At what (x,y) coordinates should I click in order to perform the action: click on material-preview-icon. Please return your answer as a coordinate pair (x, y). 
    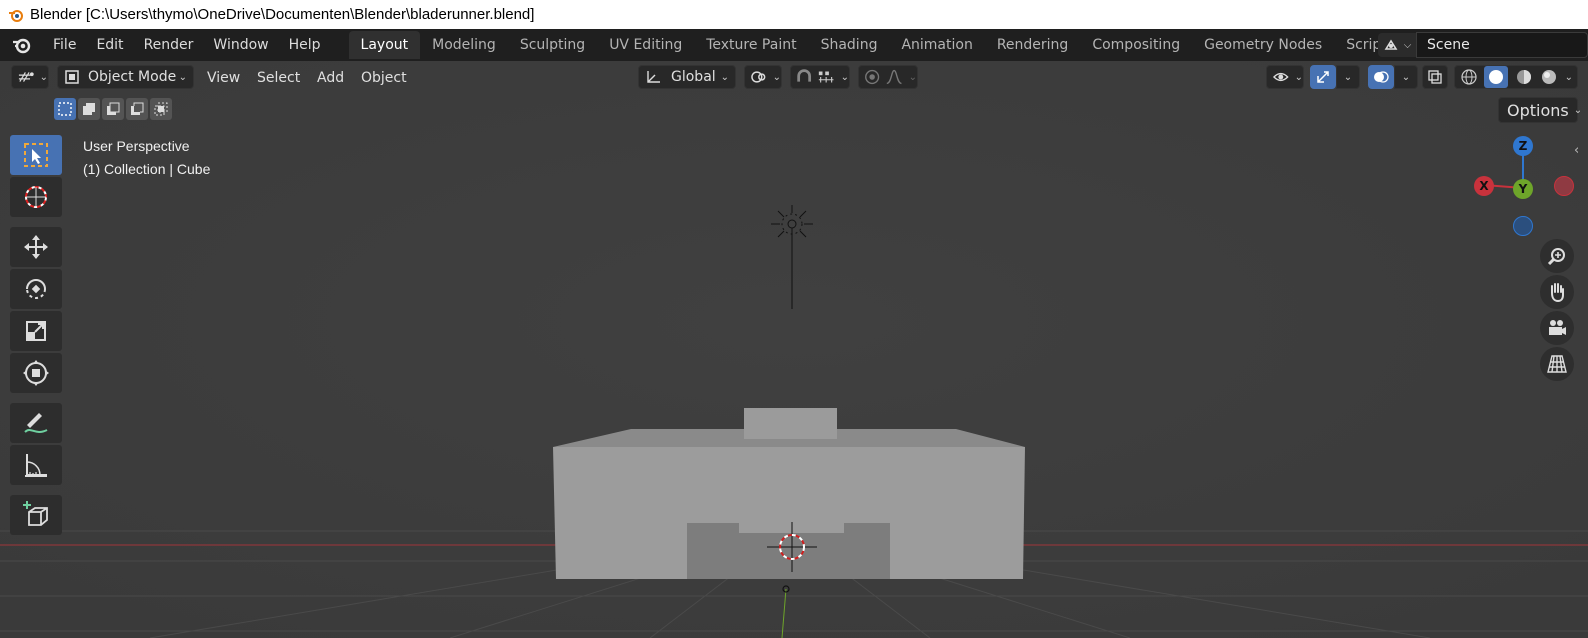
    Looking at the image, I should click on (1524, 77).